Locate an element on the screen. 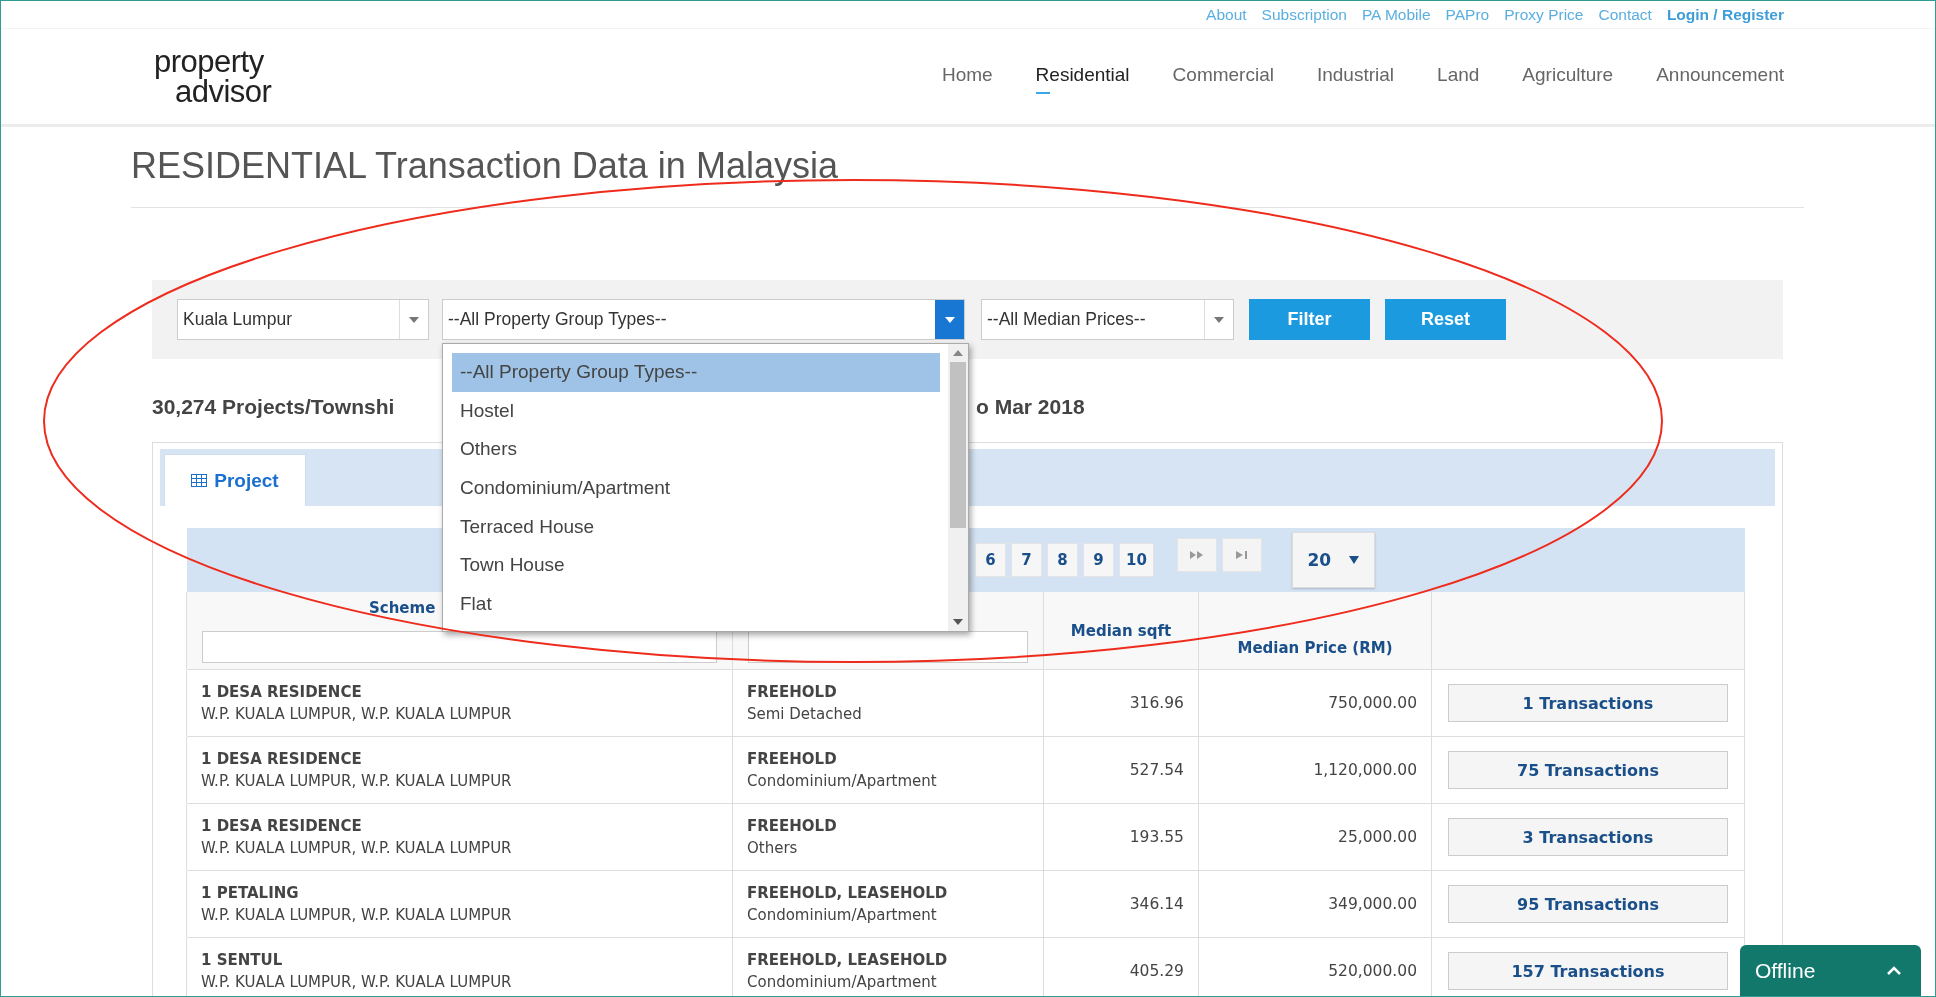  median-sqft-cell: 405.29 is located at coordinates (1156, 971).